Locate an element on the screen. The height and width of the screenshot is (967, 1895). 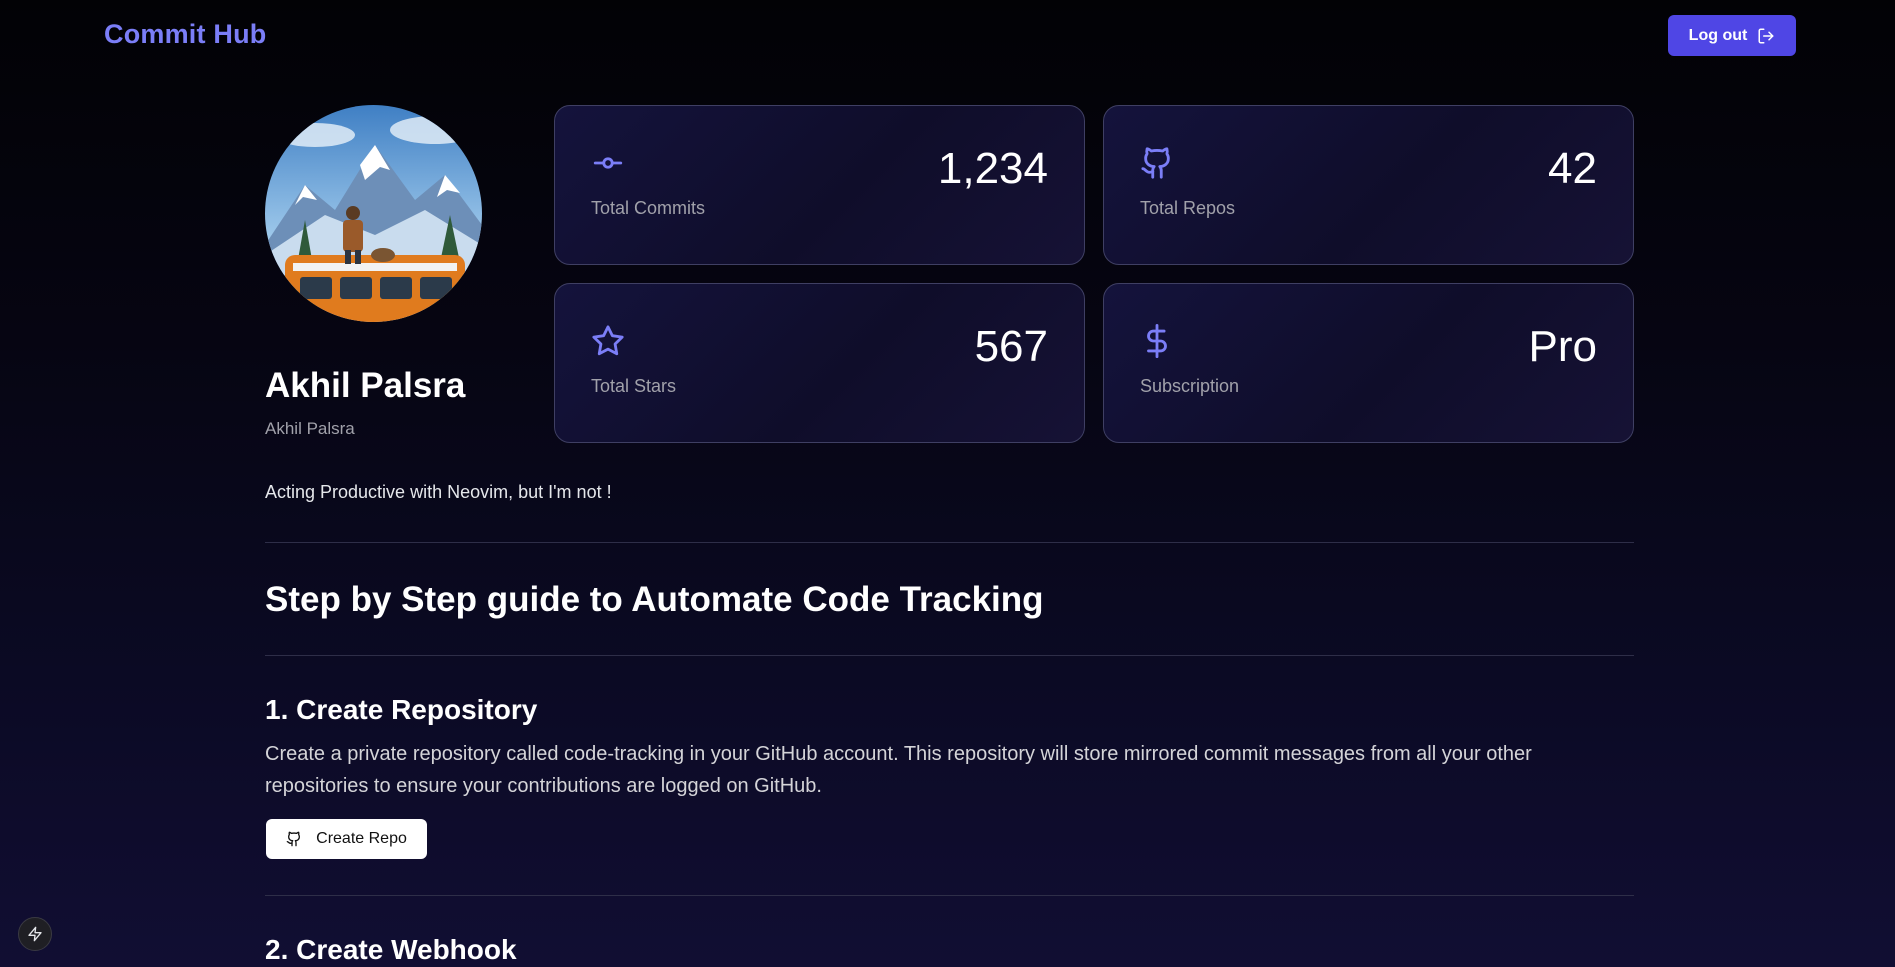
stat-label: Total Commits is located at coordinates (648, 208).